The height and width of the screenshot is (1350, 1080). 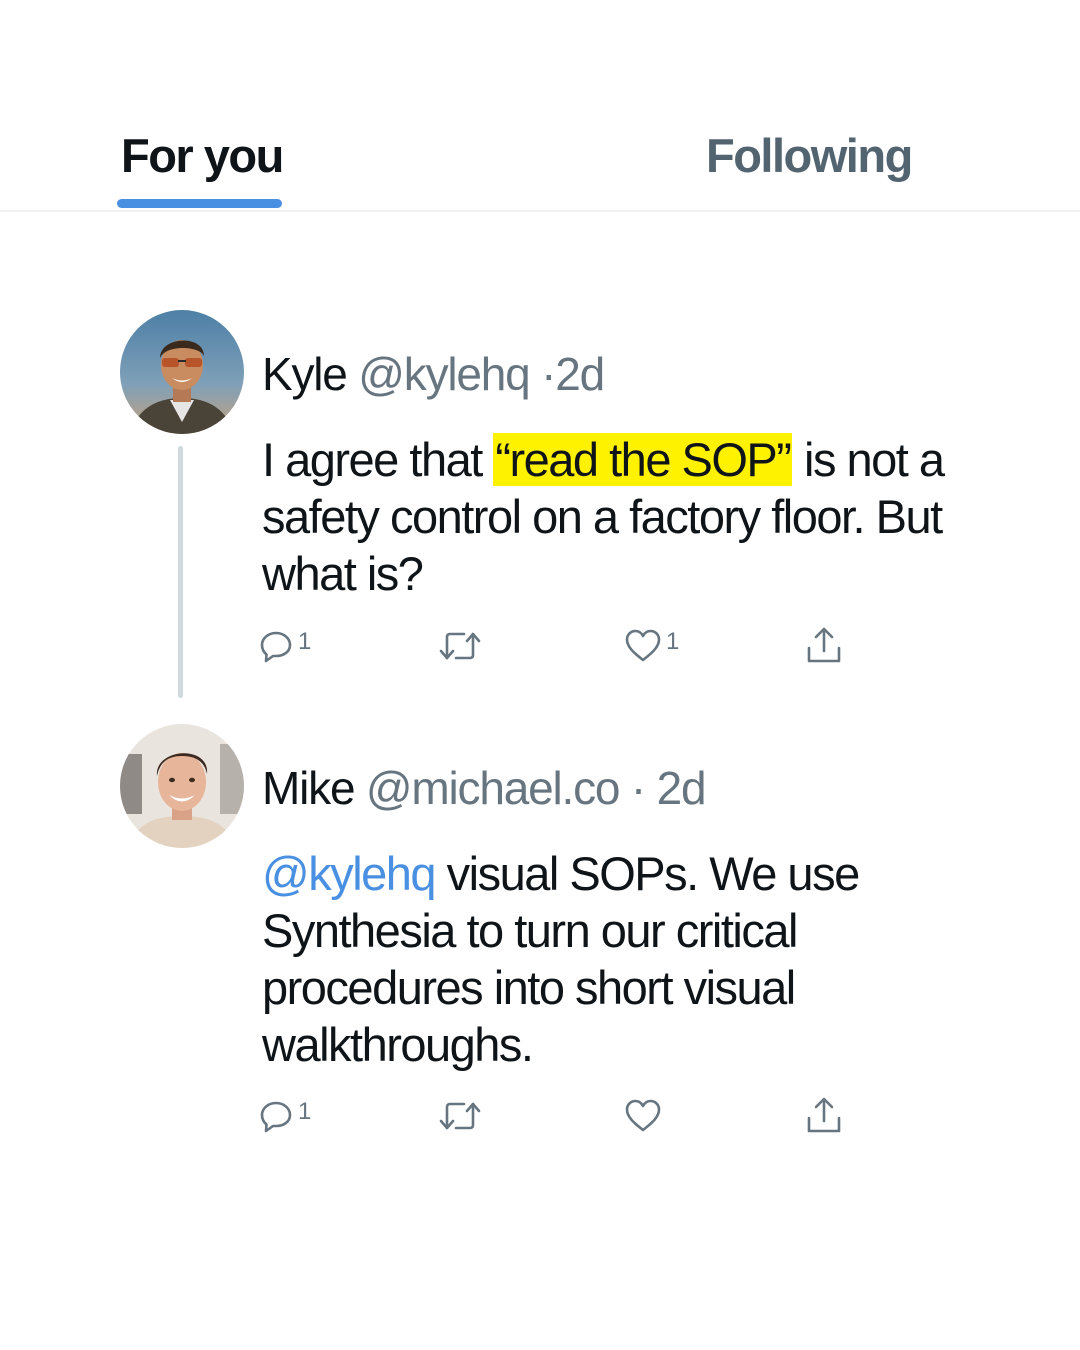 What do you see at coordinates (493, 788) in the screenshot?
I see `user-handle: @michael.co` at bounding box center [493, 788].